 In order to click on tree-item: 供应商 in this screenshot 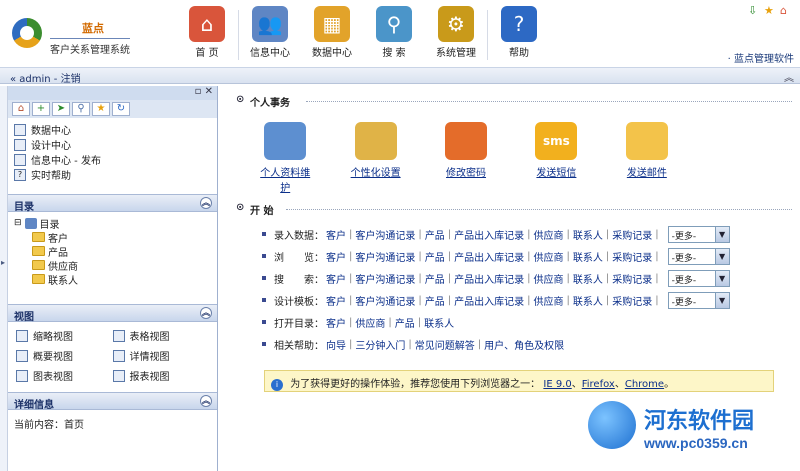, I will do `click(112, 265)`.